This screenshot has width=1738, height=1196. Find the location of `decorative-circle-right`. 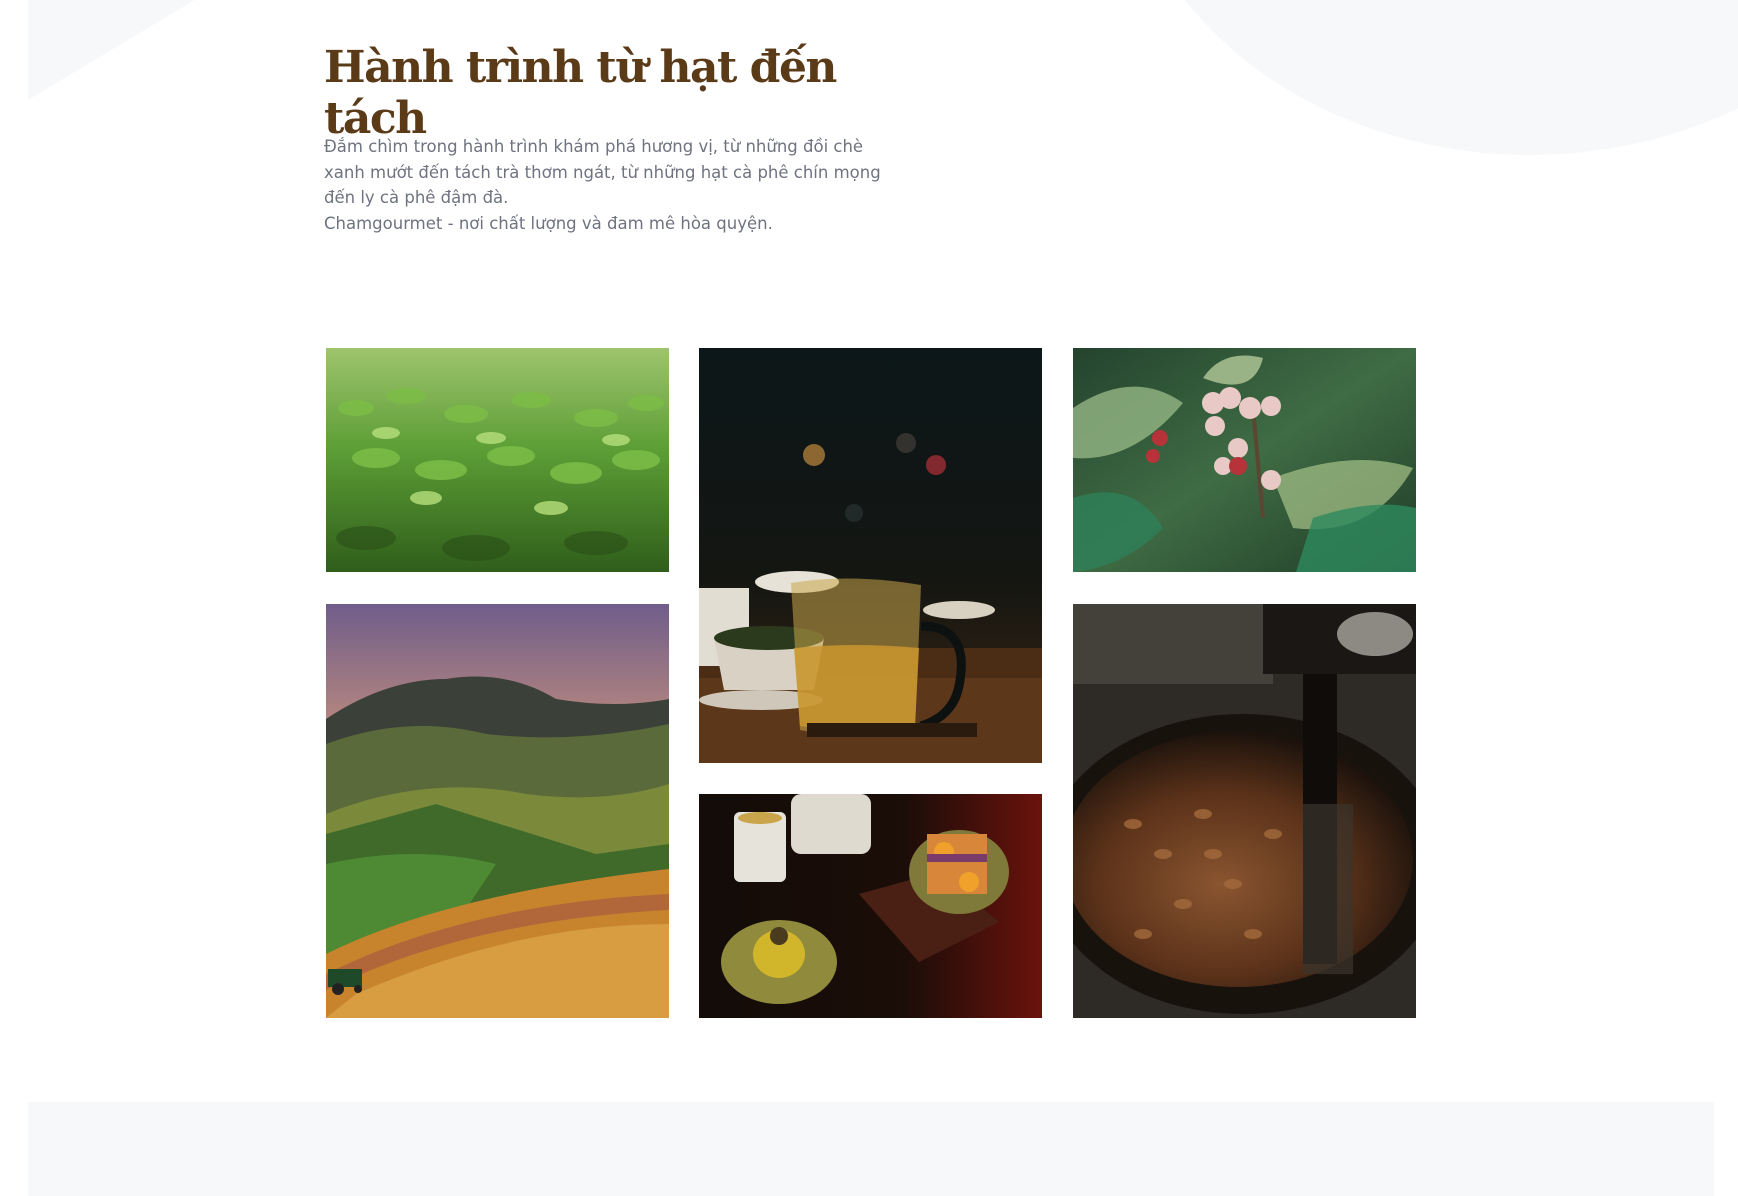

decorative-circle-right is located at coordinates (1429, 77).